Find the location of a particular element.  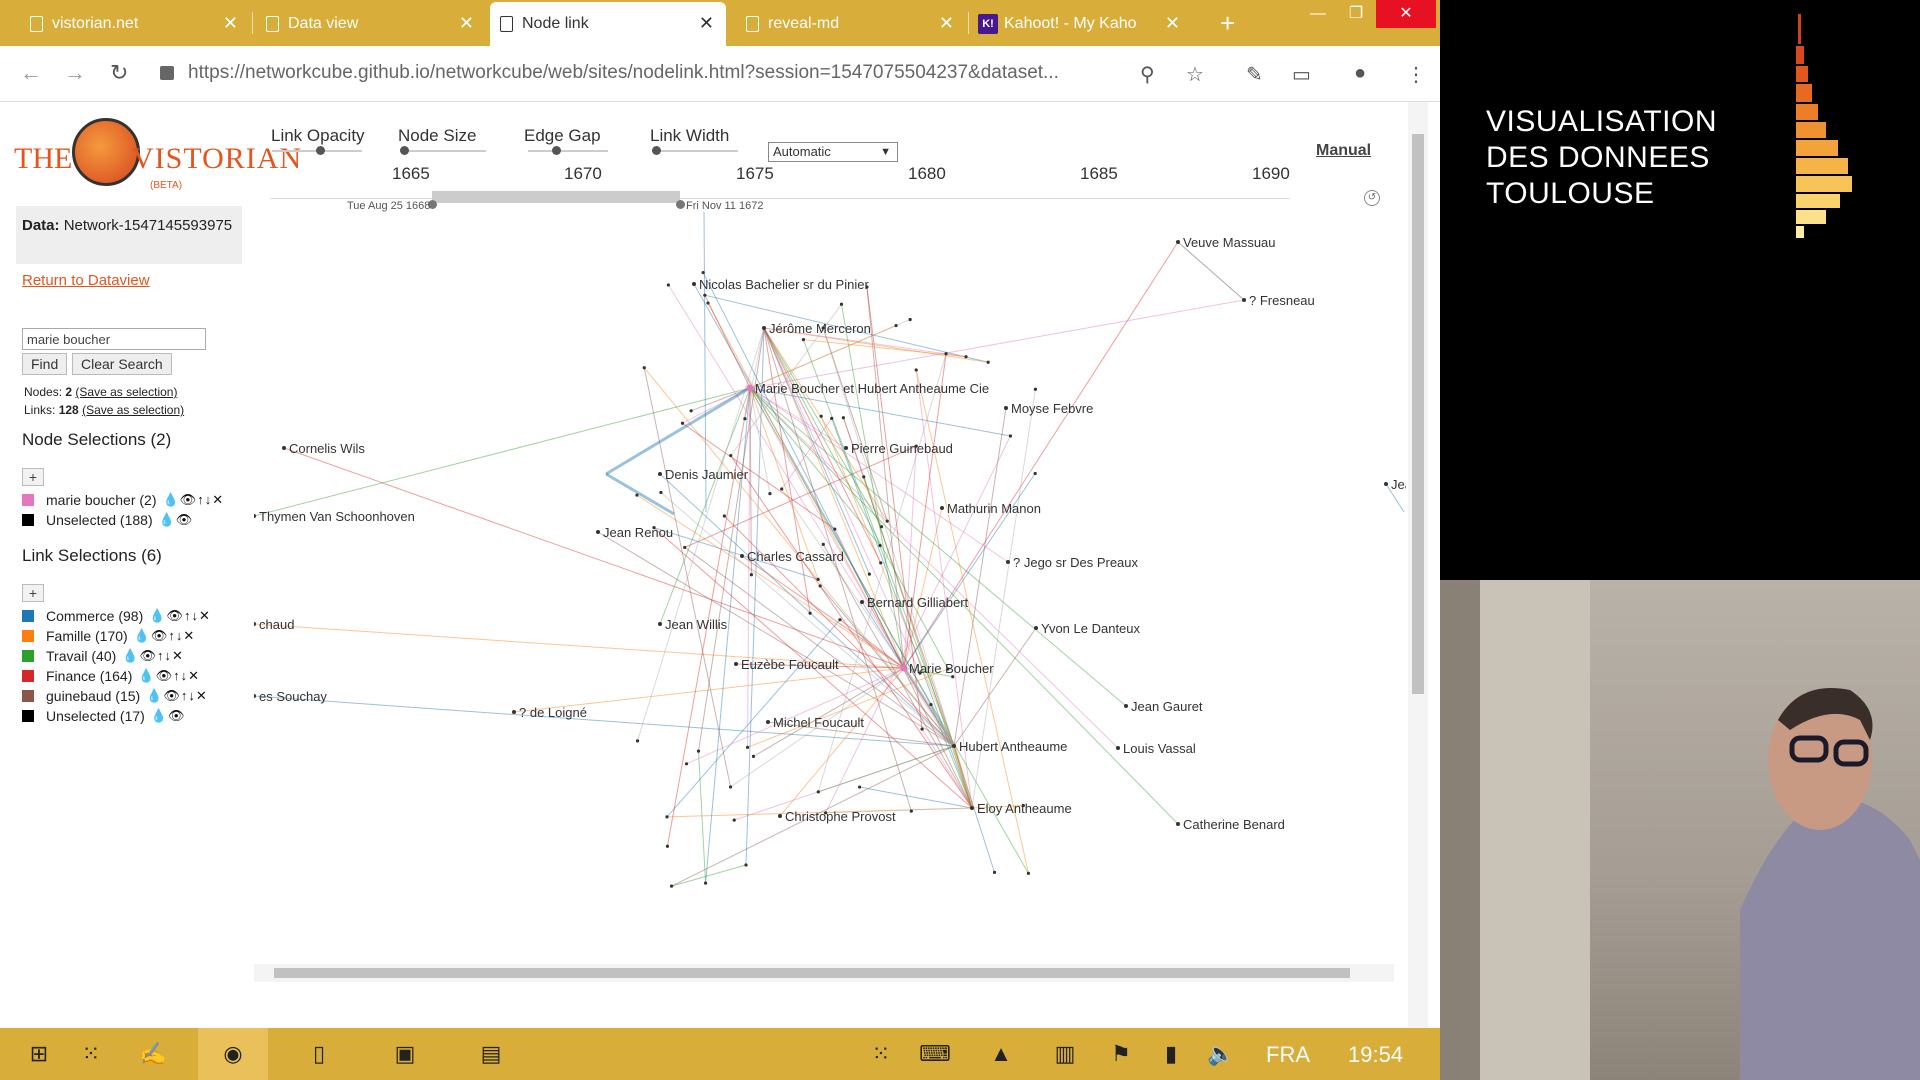

timeline-track is located at coordinates (780, 198).